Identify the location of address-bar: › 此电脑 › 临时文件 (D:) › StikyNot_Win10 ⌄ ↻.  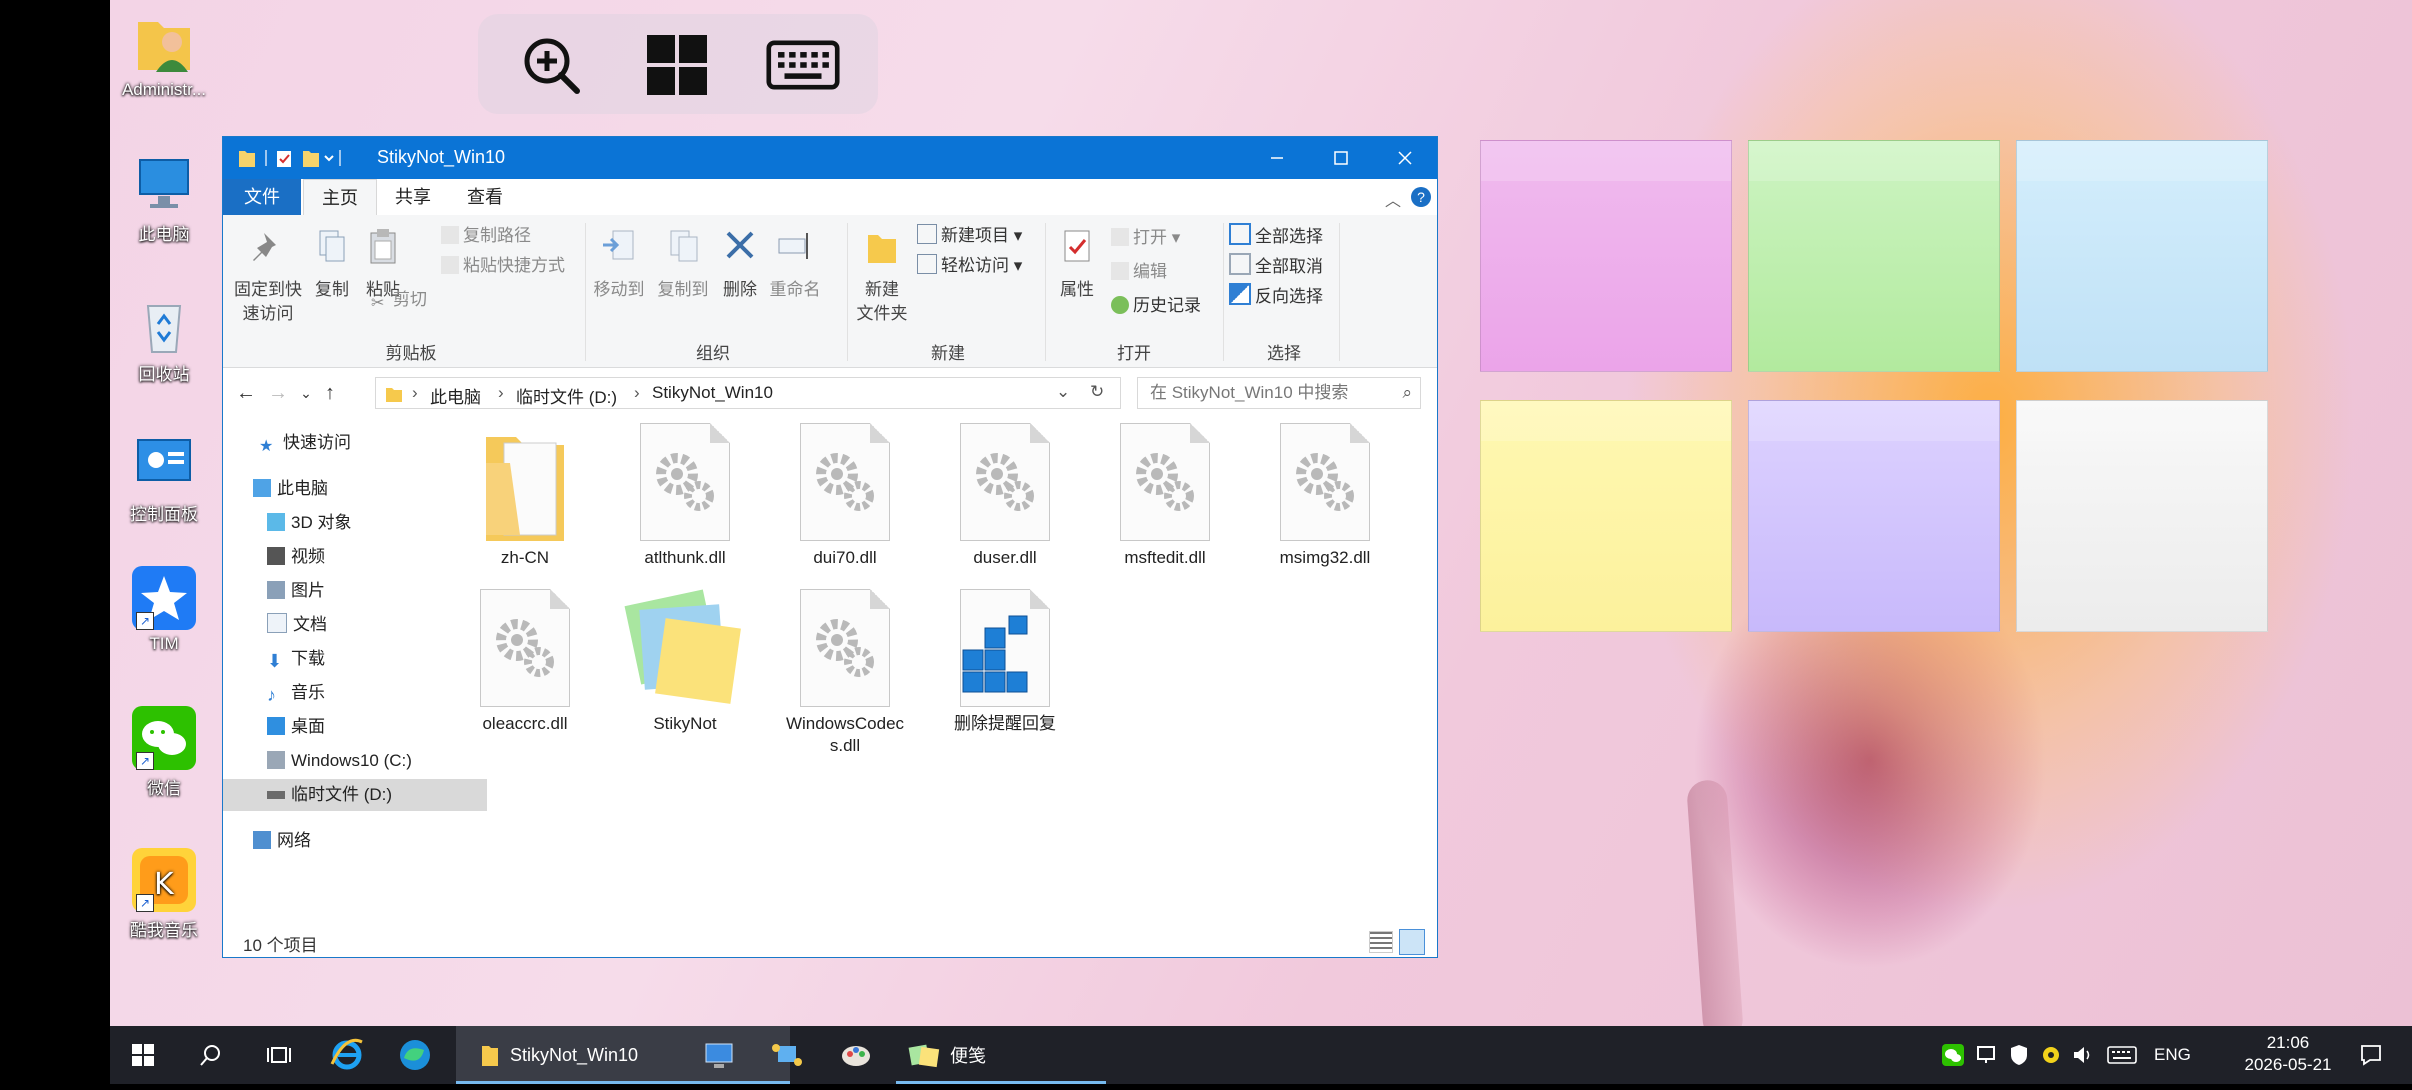
(748, 393).